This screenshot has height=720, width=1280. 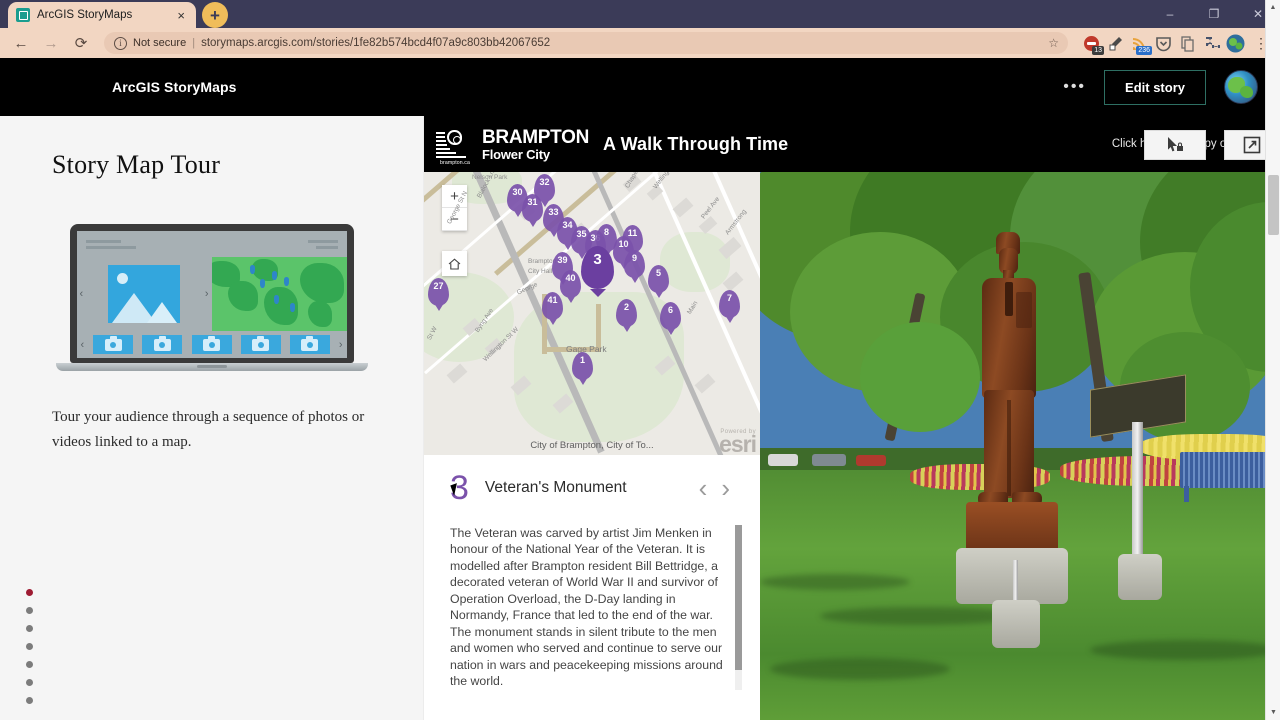 I want to click on caption-scrollbar, so click(x=738, y=607).